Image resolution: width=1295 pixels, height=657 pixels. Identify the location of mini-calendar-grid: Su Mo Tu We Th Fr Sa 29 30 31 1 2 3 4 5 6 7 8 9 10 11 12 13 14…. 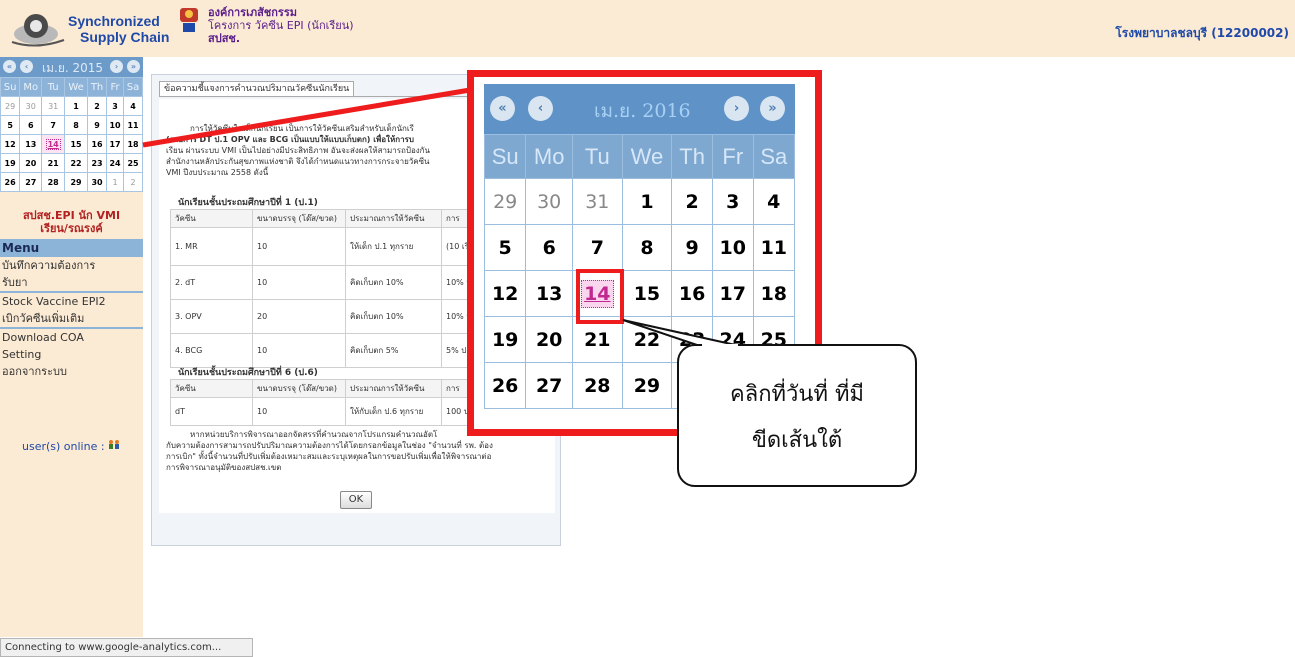
(71, 134).